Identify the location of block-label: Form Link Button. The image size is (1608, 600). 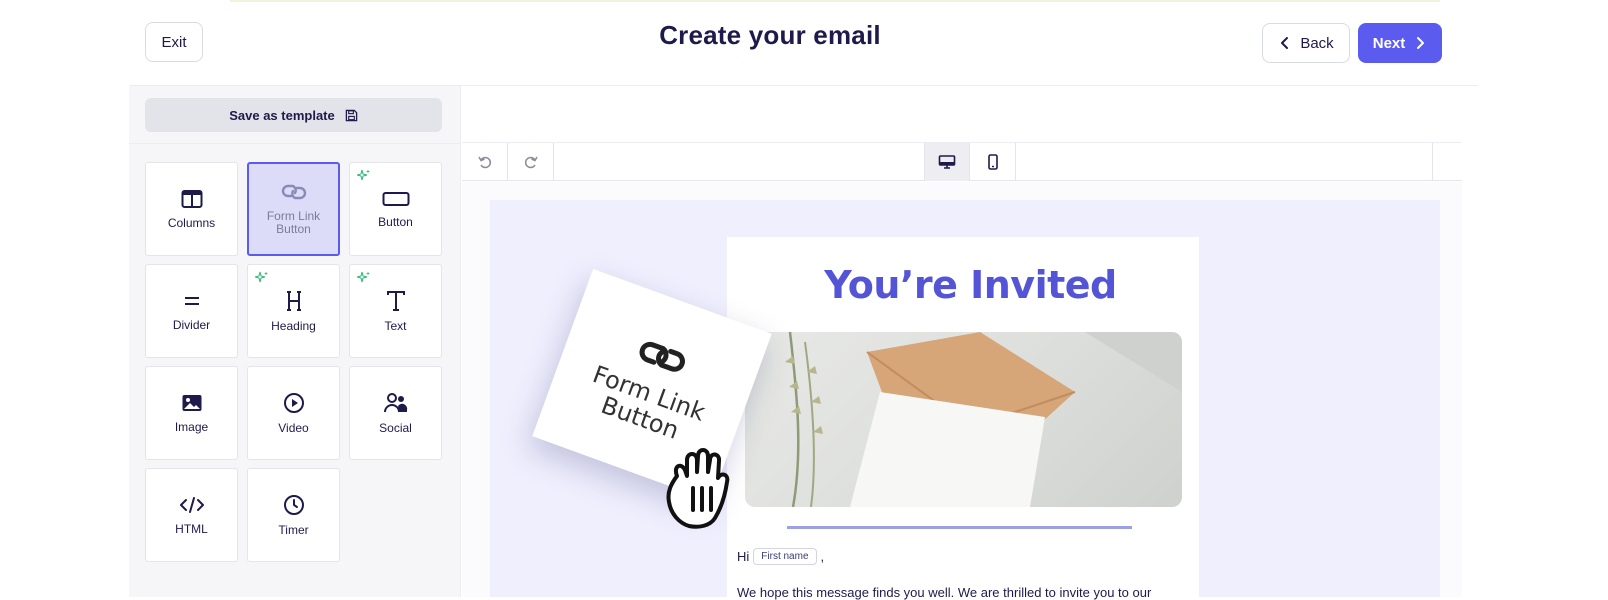
(293, 222).